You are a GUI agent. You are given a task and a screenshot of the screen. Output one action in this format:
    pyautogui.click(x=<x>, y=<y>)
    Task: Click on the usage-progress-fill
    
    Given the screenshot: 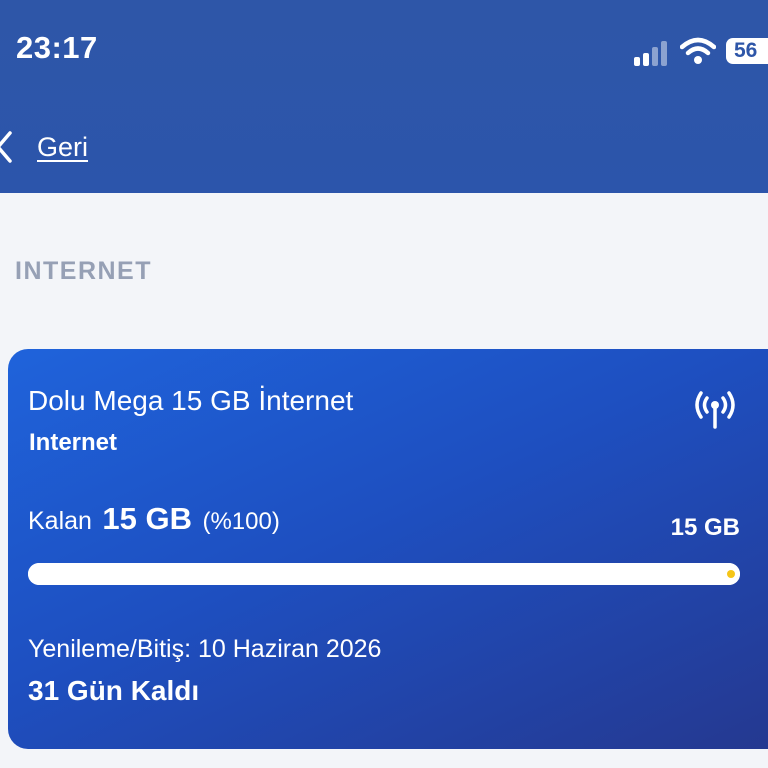 What is the action you would take?
    pyautogui.click(x=384, y=574)
    